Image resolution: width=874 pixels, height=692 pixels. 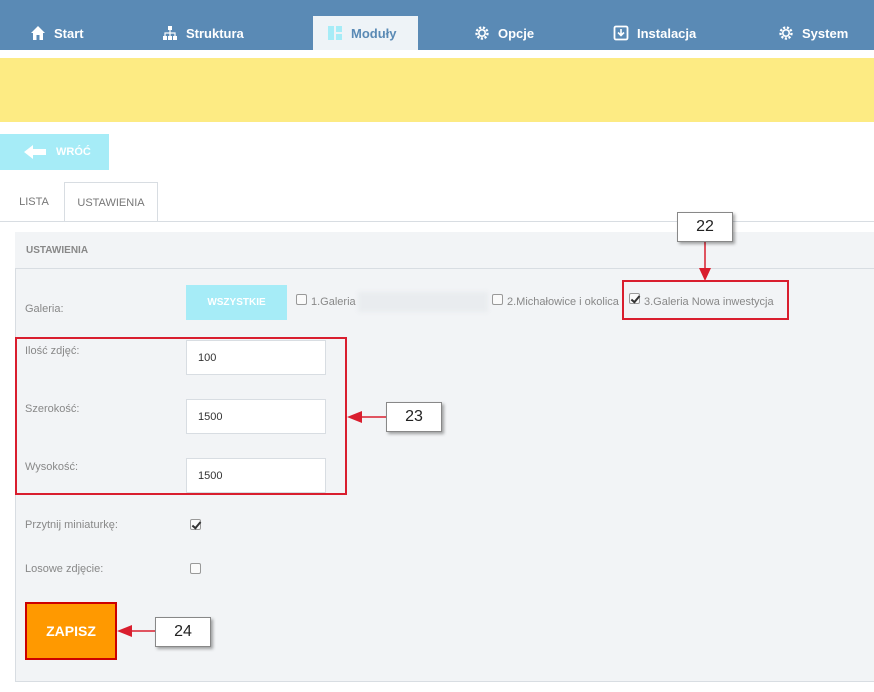 I want to click on annotation-box-gallery, so click(x=705, y=300).